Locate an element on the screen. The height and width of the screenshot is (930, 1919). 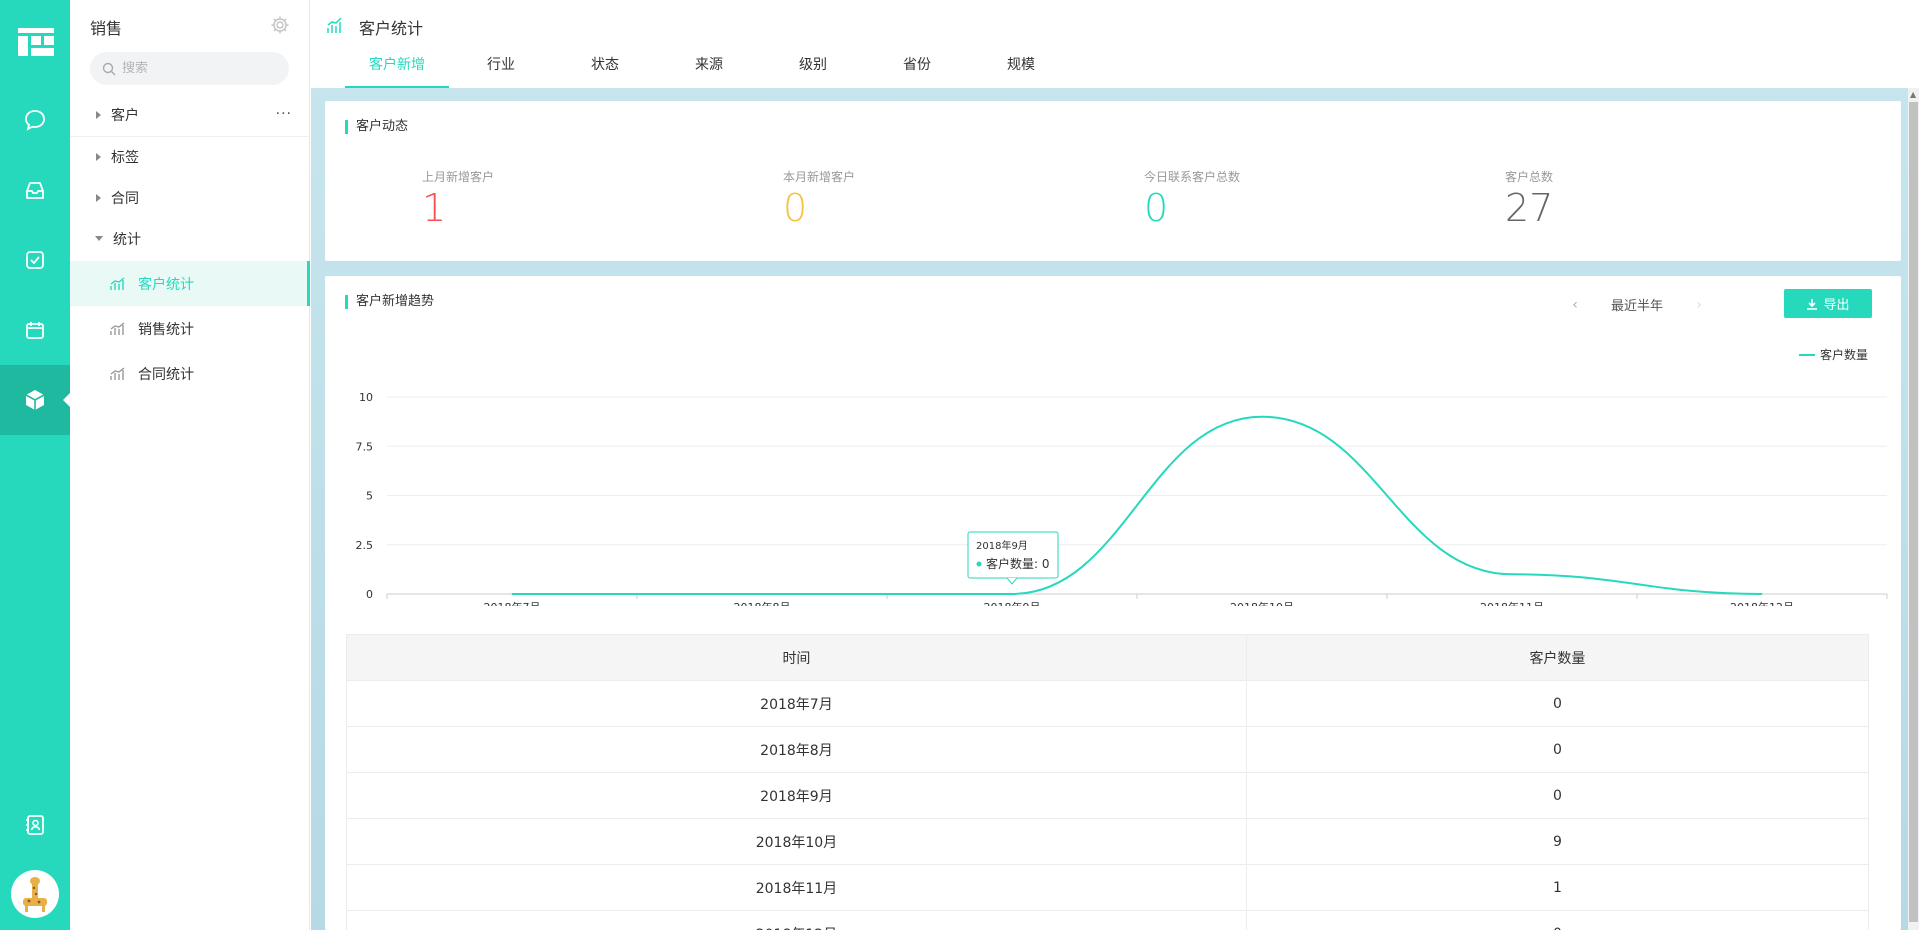
inbox-icon is located at coordinates (35, 190).